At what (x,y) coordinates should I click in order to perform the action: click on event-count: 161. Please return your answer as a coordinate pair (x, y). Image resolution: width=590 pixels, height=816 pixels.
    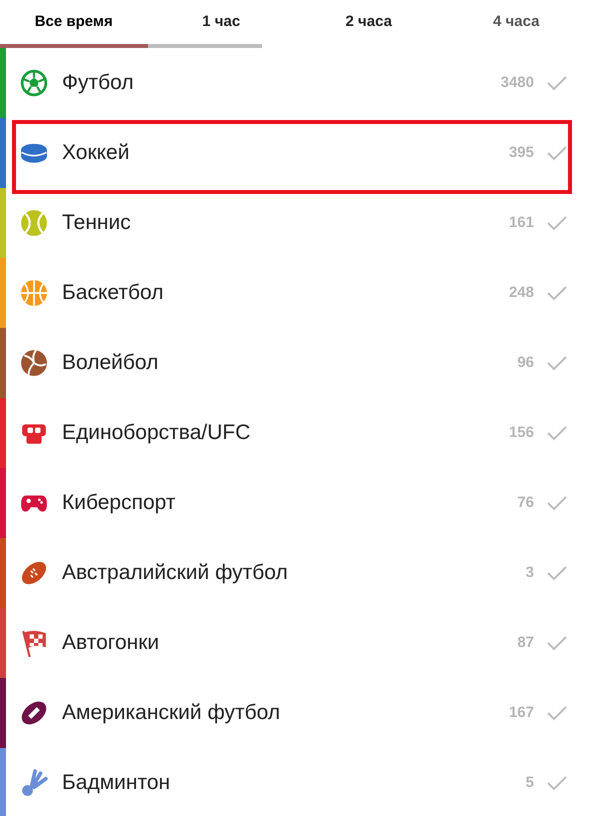
    Looking at the image, I should click on (521, 222).